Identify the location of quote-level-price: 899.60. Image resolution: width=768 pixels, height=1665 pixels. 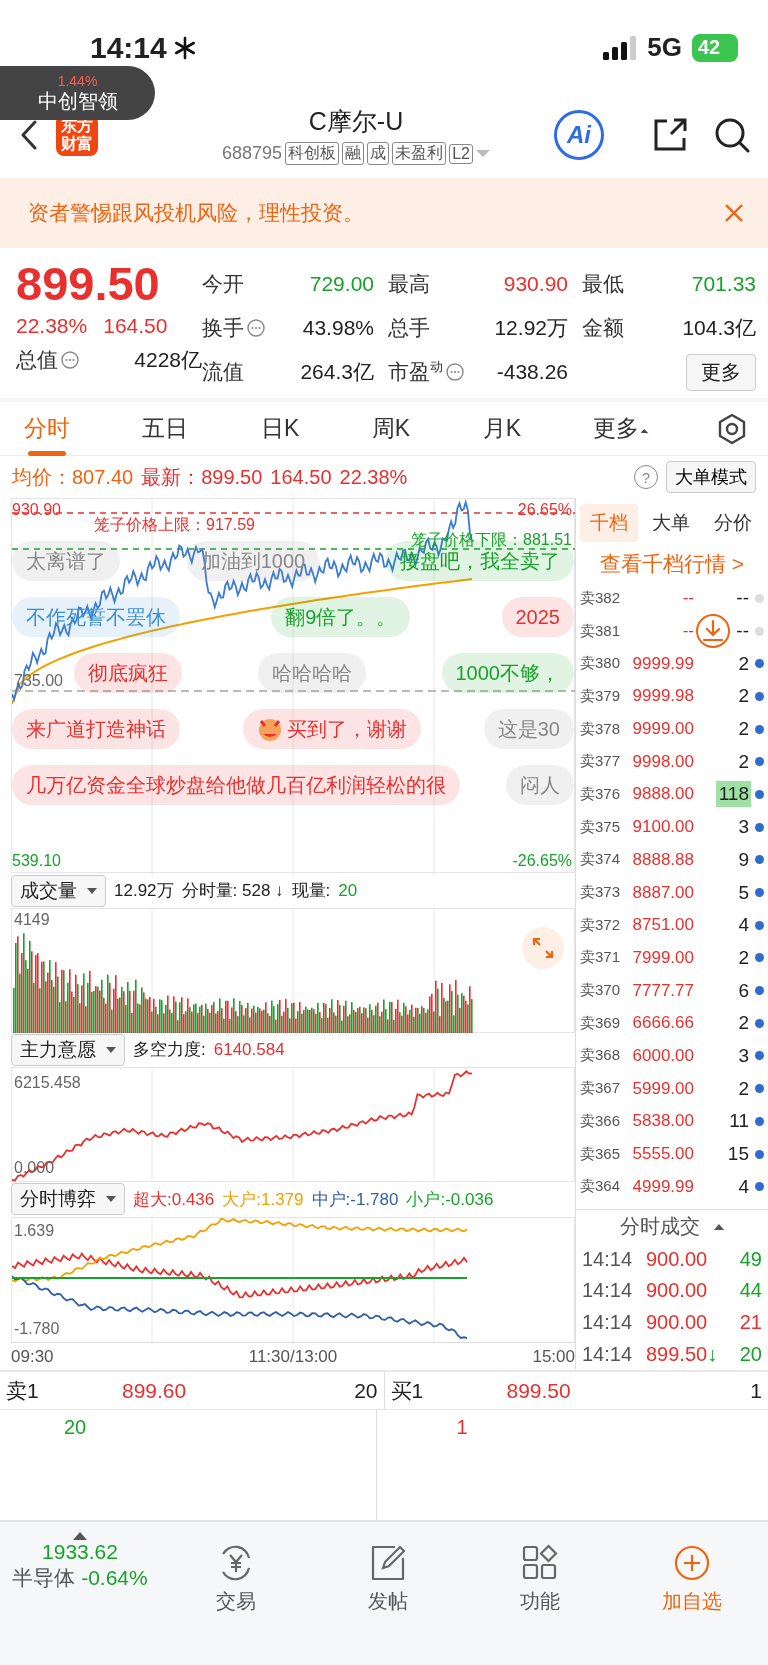
(155, 1390).